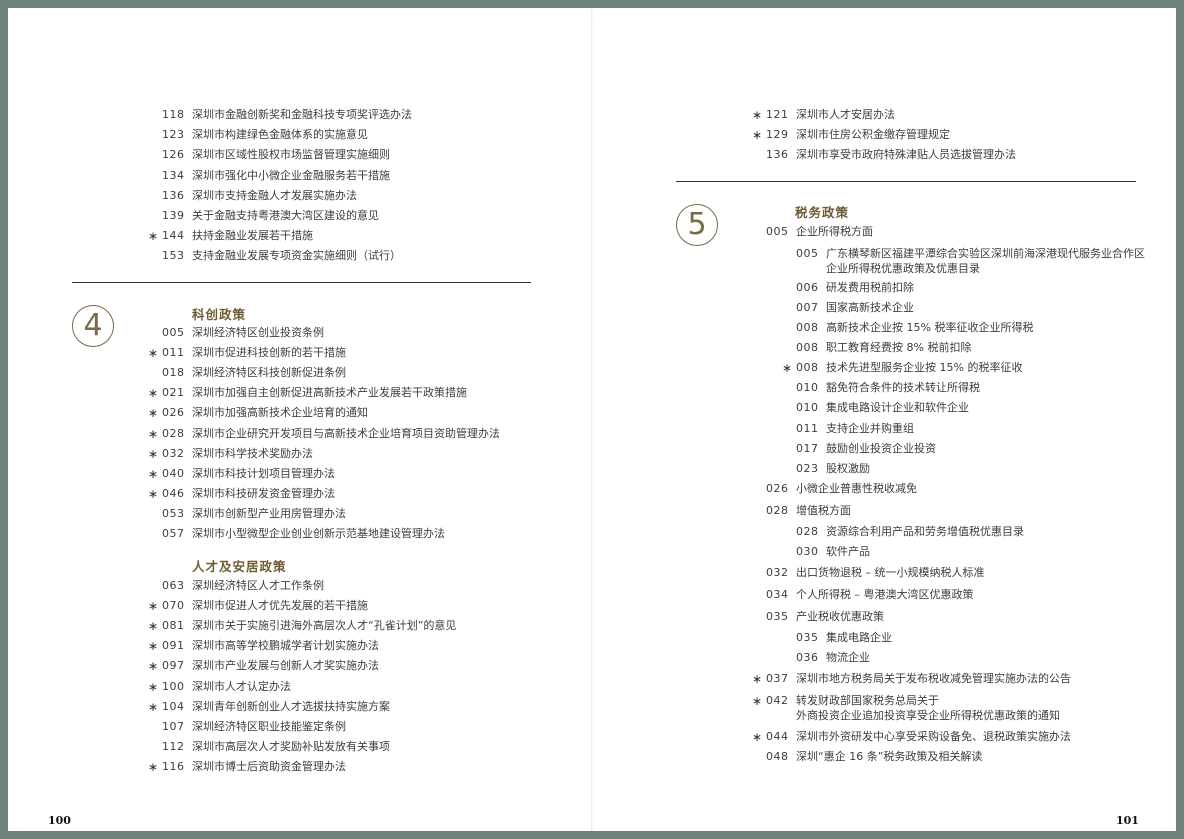  What do you see at coordinates (928, 715) in the screenshot?
I see `entry-title-continued: 外商投资企业追加投资享受企业所得税优惠政策的通知` at bounding box center [928, 715].